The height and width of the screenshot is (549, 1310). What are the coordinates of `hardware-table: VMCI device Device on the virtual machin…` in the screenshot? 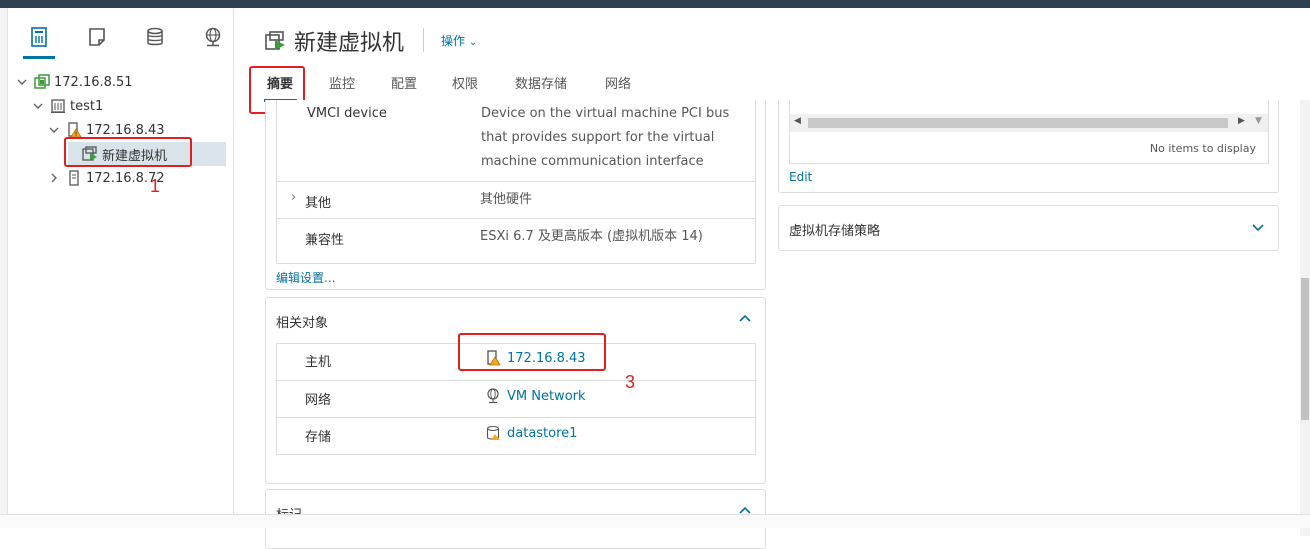 It's located at (516, 182).